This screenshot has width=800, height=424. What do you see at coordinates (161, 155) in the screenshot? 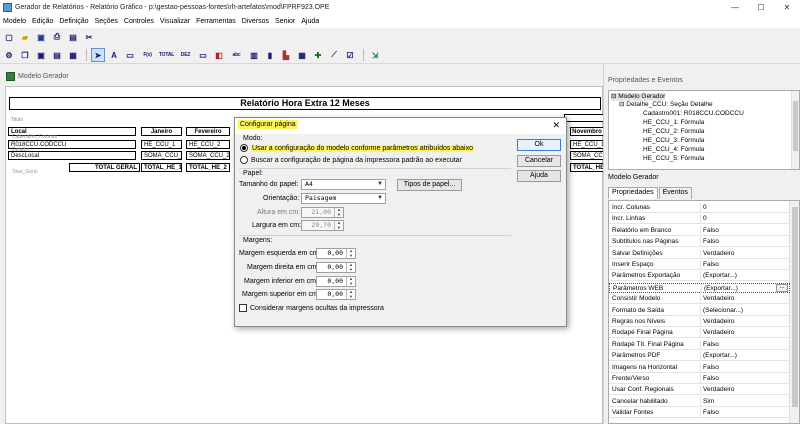
I see `field-soma-ccu-1: SOMA_CCU_1` at bounding box center [161, 155].